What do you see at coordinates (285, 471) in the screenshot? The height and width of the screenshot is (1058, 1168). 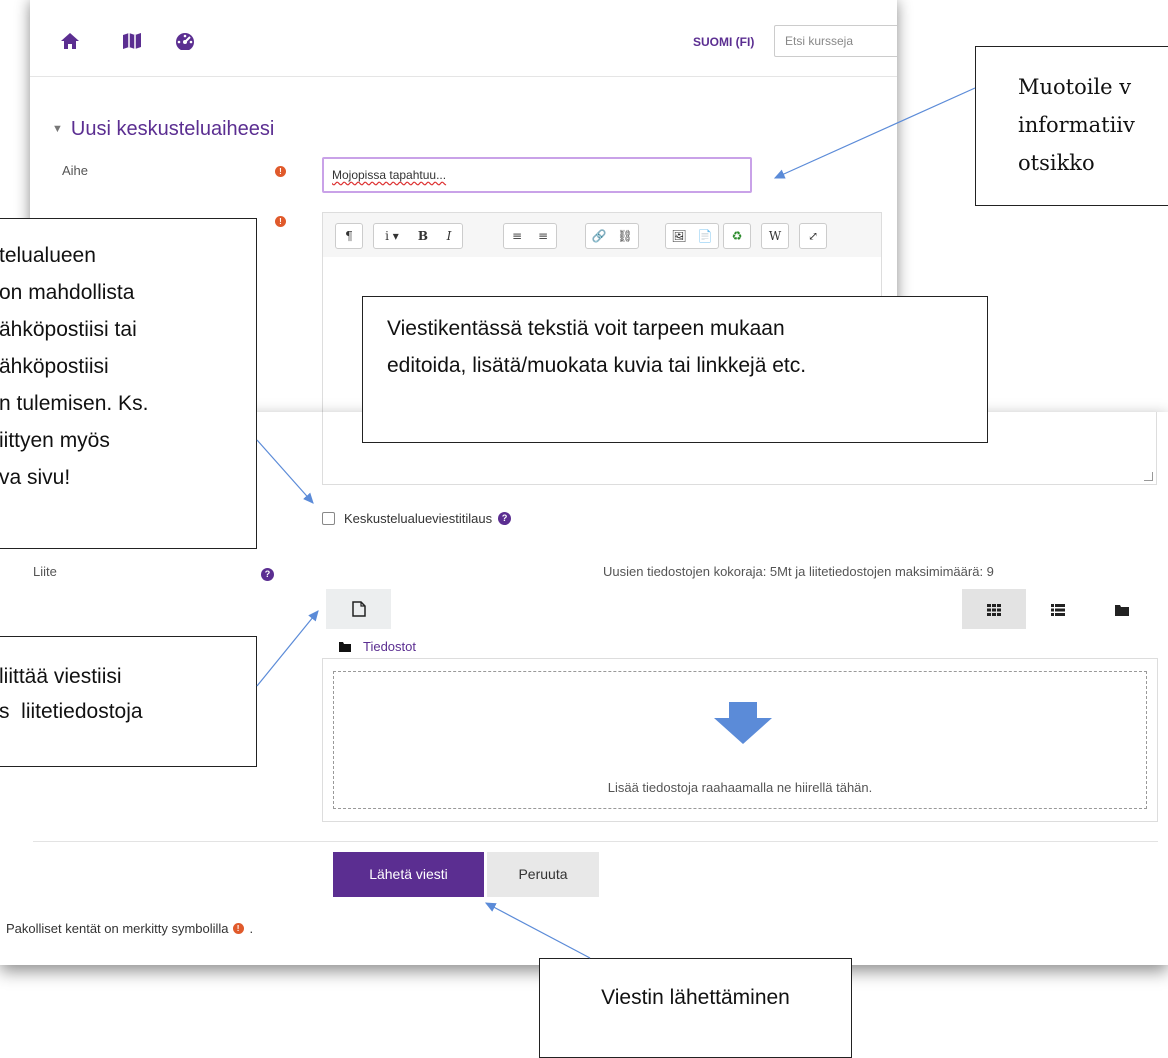 I see `arrow-to-subscribe` at bounding box center [285, 471].